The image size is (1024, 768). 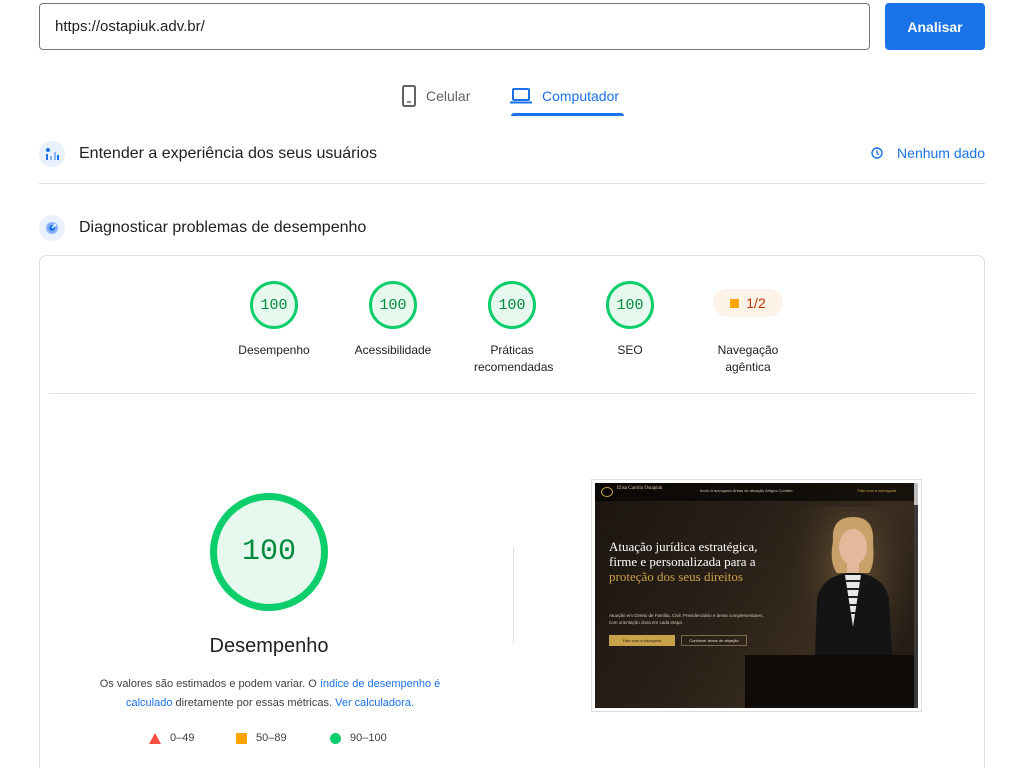 I want to click on tab-mobile-label: Celular, so click(x=448, y=96).